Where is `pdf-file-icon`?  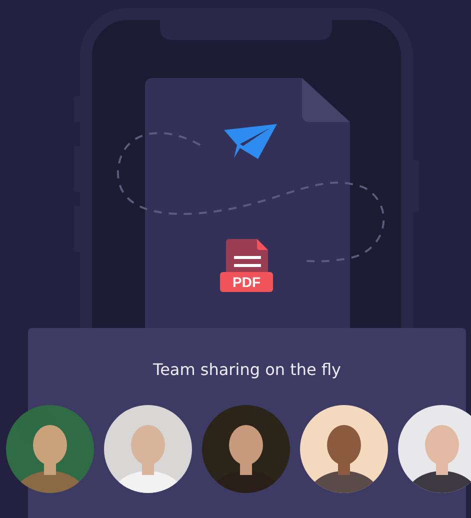 pdf-file-icon is located at coordinates (247, 255).